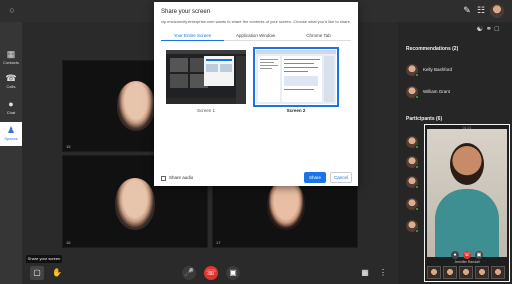  Describe the element at coordinates (467, 10) in the screenshot. I see `edit-icon: ✎` at that location.